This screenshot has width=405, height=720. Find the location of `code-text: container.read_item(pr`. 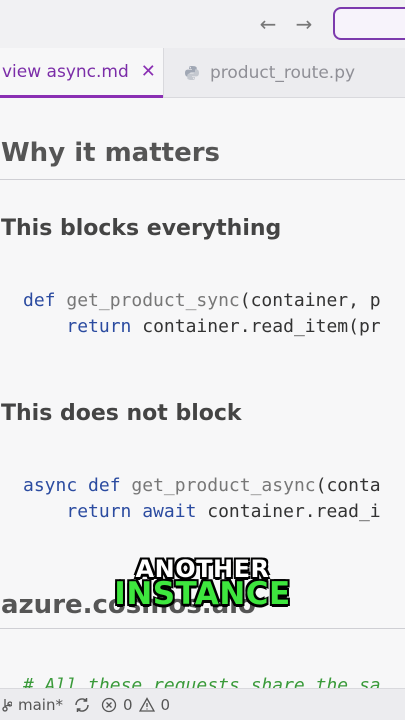

code-text: container.read_item(pr is located at coordinates (256, 326).